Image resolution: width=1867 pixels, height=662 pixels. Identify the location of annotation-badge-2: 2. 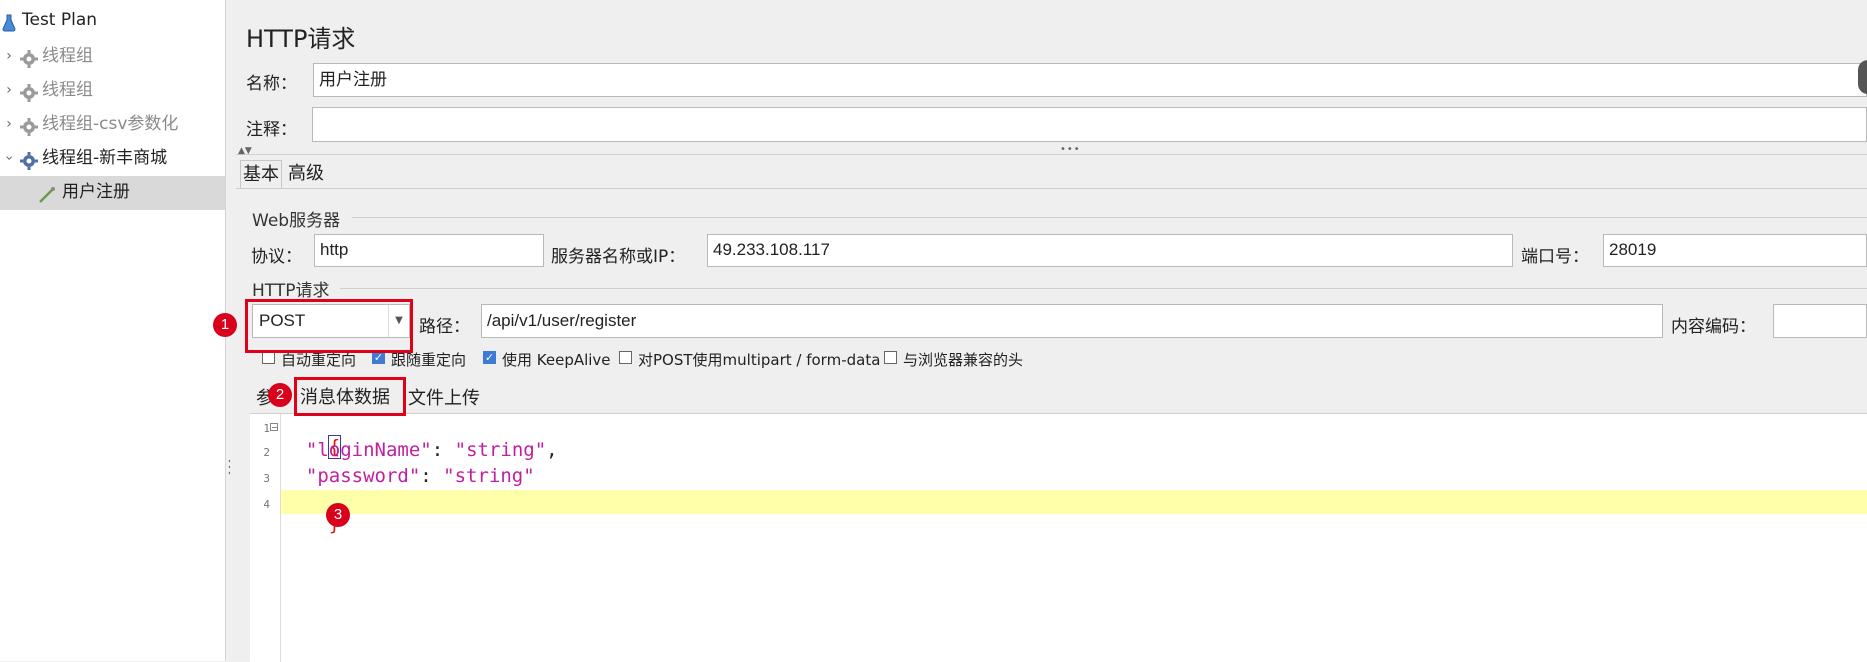
(280, 395).